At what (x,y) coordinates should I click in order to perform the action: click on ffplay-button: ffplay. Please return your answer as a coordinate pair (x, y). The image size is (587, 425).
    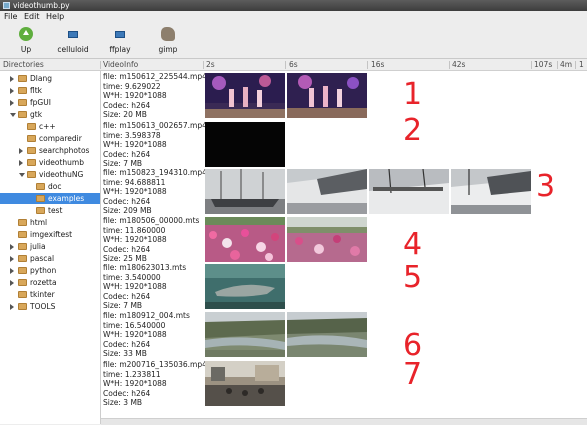
    Looking at the image, I should click on (120, 40).